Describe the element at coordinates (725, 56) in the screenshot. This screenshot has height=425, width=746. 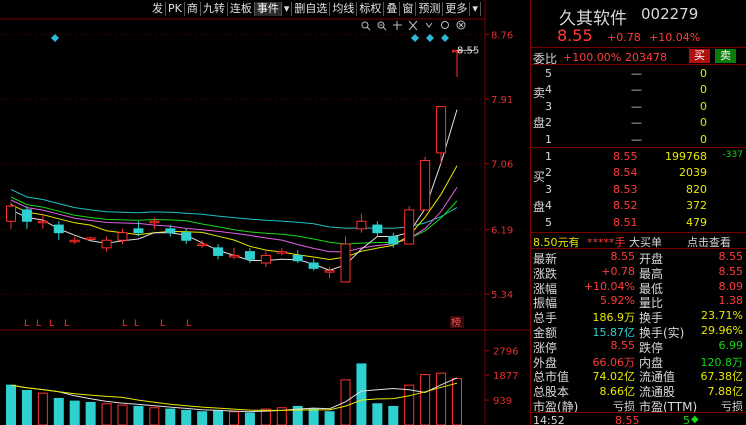
I see `sell-button: 卖` at that location.